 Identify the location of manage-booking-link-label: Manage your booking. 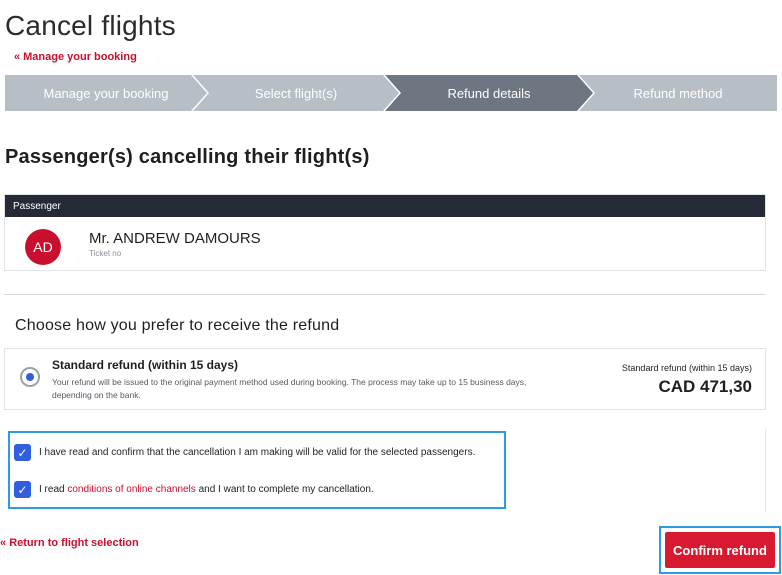
(80, 57).